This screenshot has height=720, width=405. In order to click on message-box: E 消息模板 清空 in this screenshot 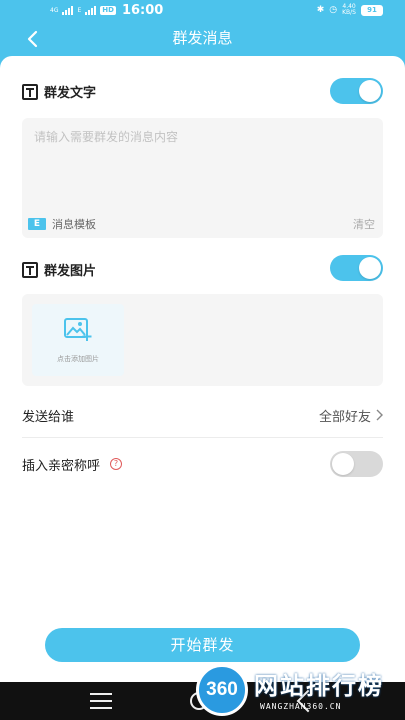, I will do `click(202, 178)`.